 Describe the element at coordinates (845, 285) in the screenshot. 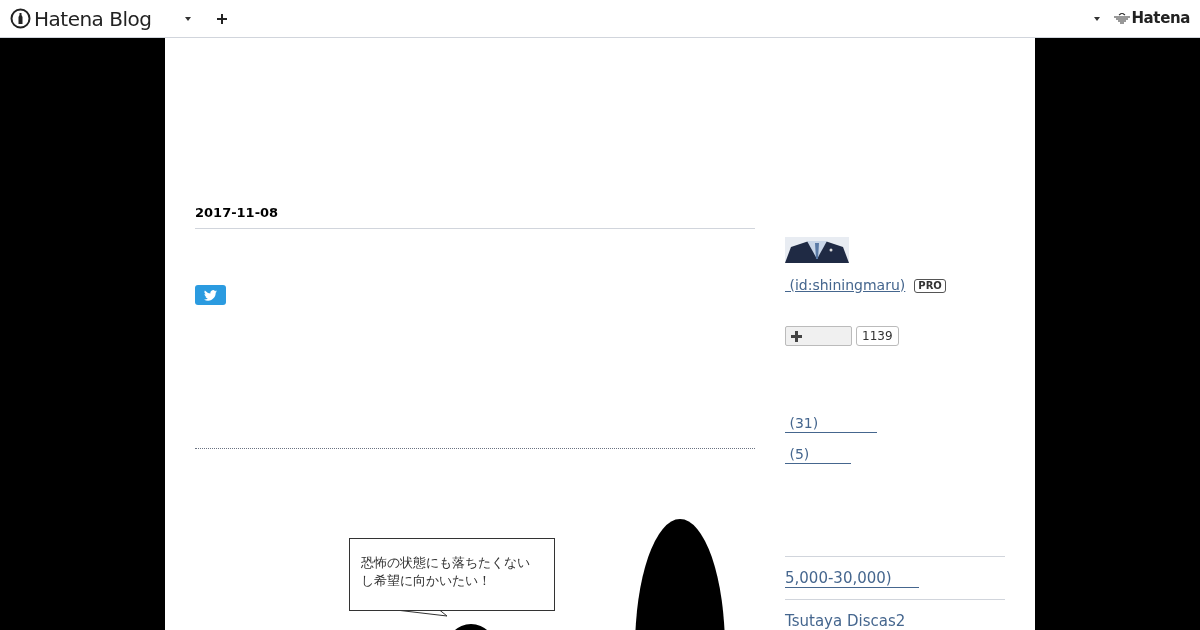

I see `author-link: (id:shiningmaru)` at that location.